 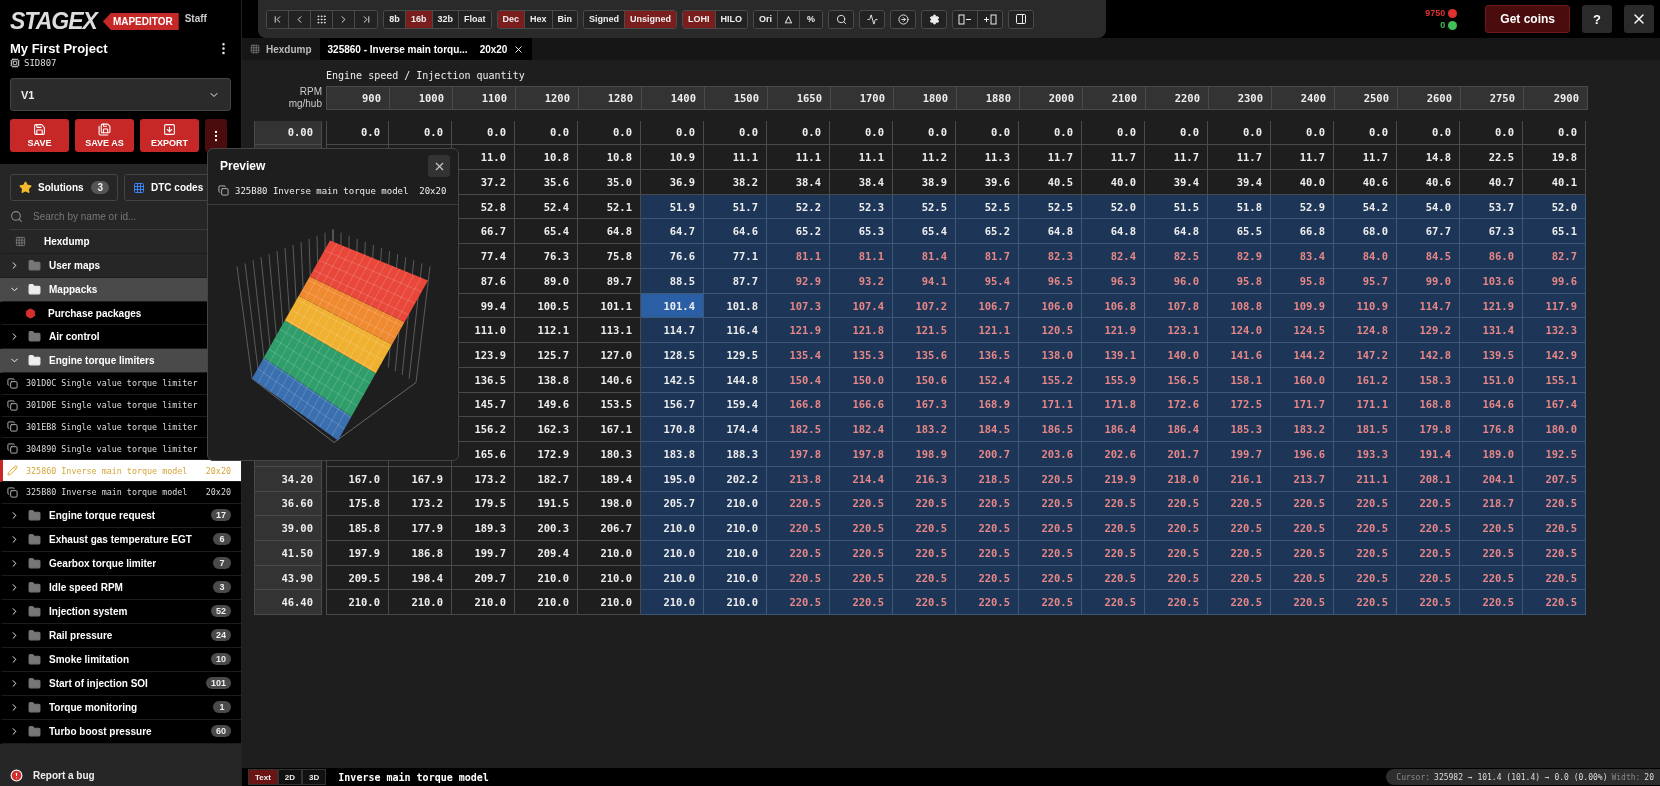 I want to click on table-cell: 96.3, so click(x=1113, y=281).